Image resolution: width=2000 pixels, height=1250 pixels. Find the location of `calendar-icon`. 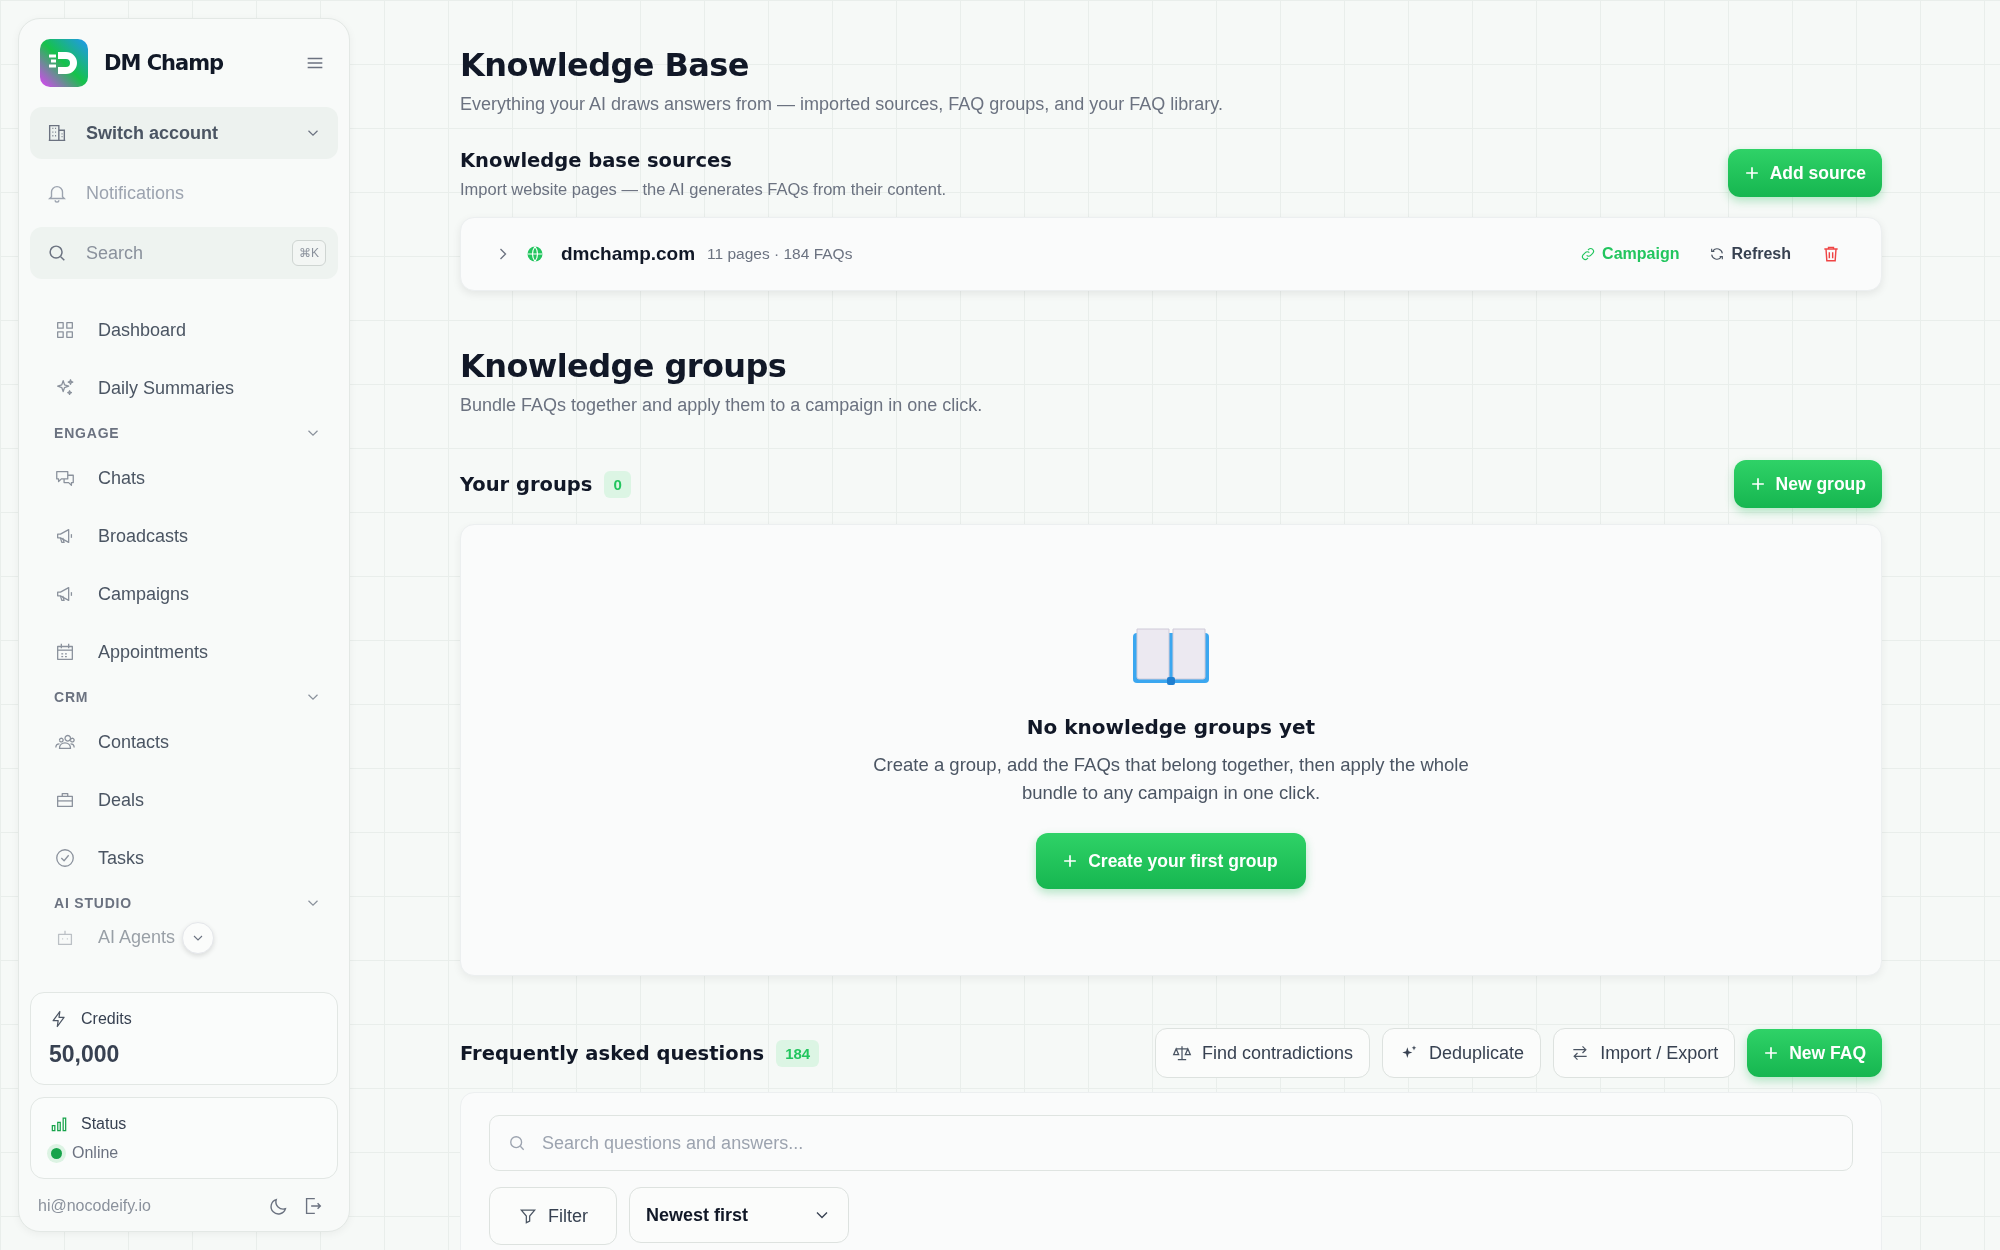

calendar-icon is located at coordinates (65, 652).